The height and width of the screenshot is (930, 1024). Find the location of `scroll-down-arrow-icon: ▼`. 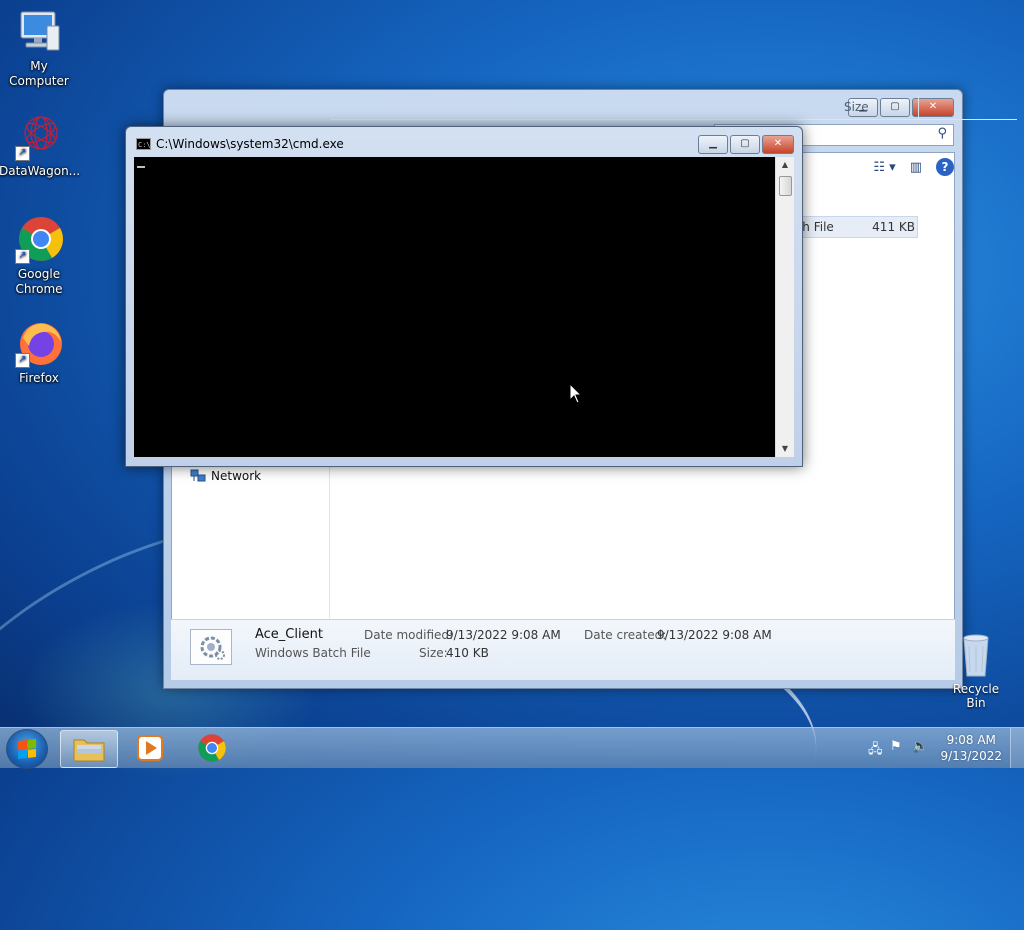

scroll-down-arrow-icon: ▼ is located at coordinates (785, 449).